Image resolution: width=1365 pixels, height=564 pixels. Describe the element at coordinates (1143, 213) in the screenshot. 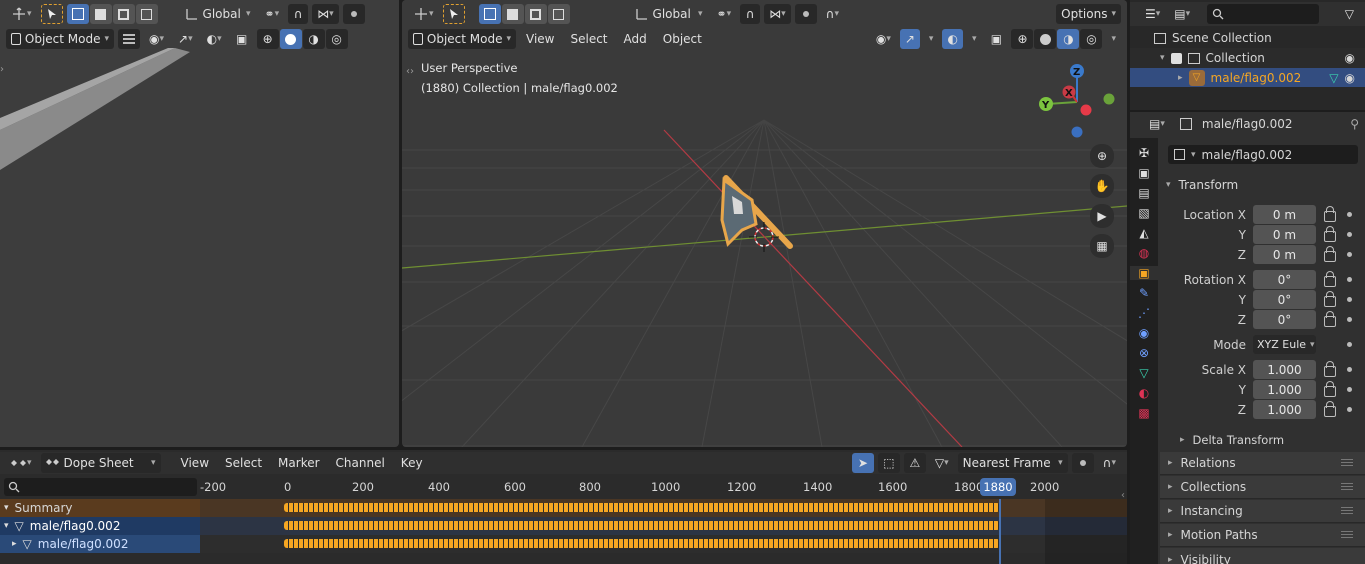

I see `view-layer-tab-icon: ▧` at that location.